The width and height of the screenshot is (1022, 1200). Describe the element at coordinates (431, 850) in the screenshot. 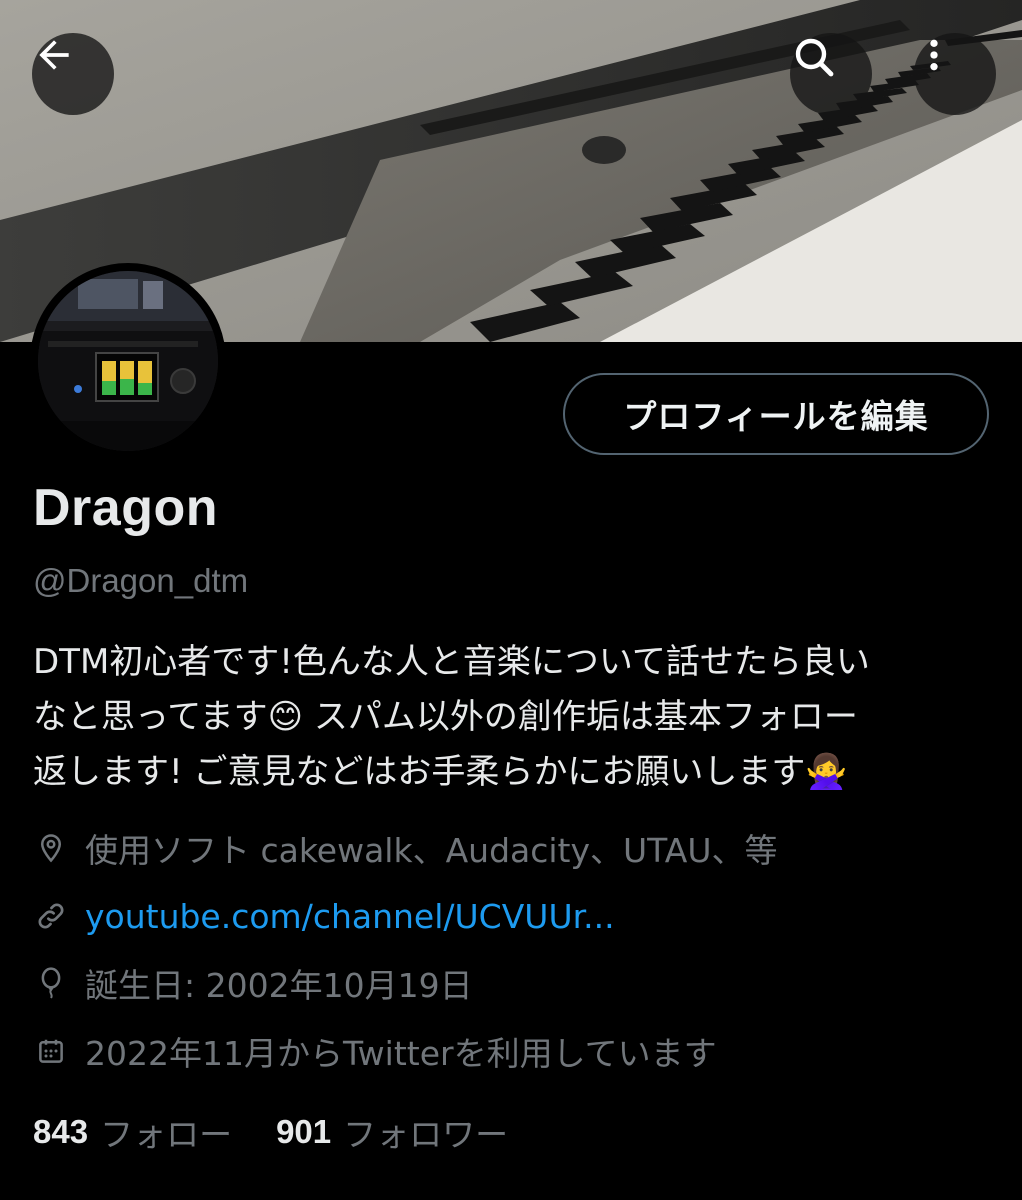

I see `location-text: 使用ソフト cakewalk、Audacity、UTAU、等` at that location.